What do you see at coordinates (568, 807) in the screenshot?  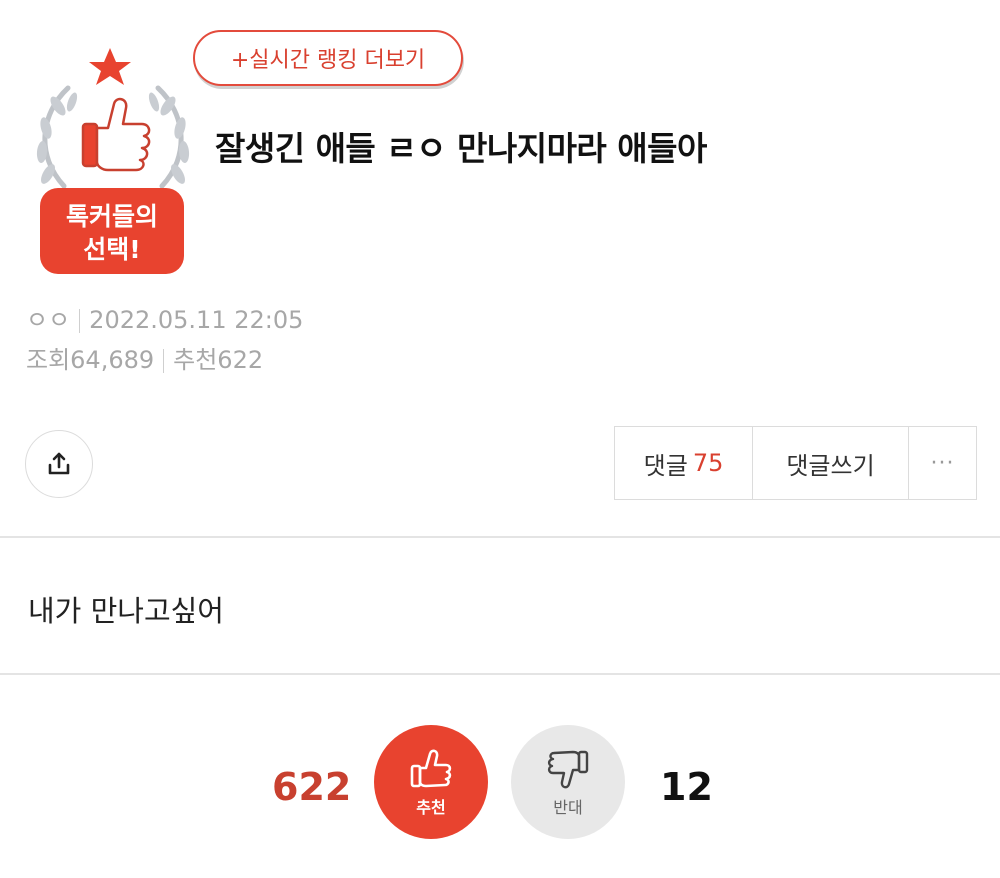 I see `downvote-label: 반대` at bounding box center [568, 807].